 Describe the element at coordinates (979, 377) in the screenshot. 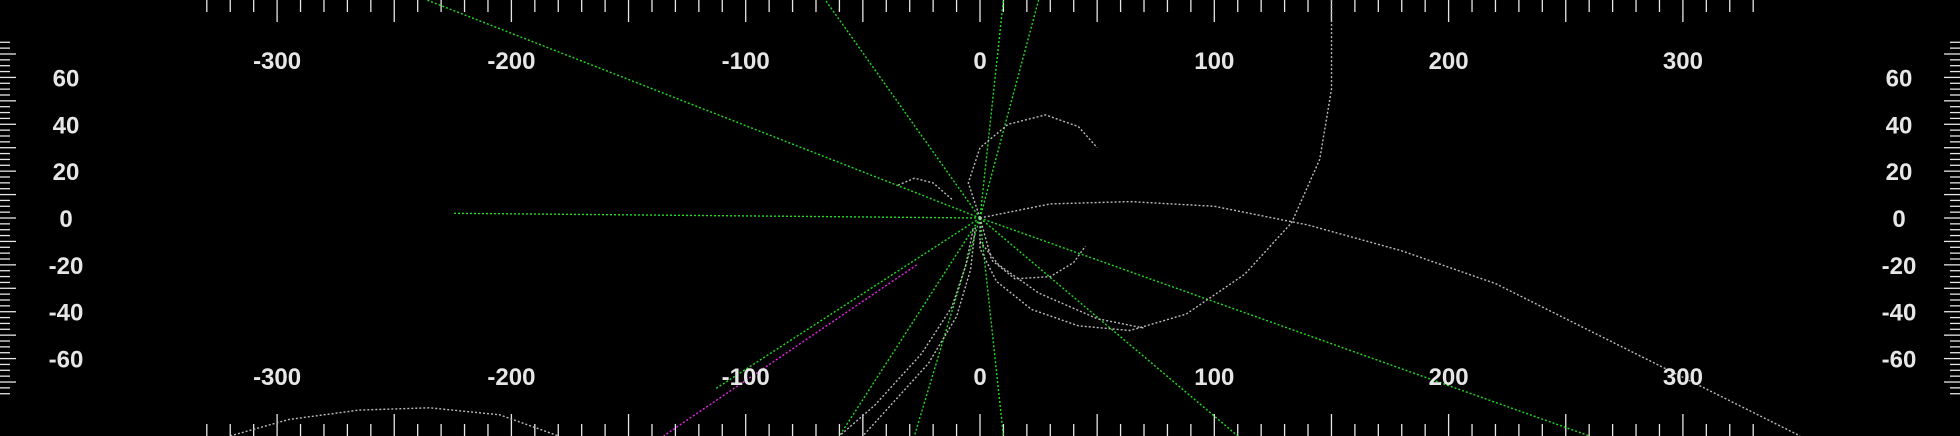

I see `x-tick-label-bottom: 0` at that location.